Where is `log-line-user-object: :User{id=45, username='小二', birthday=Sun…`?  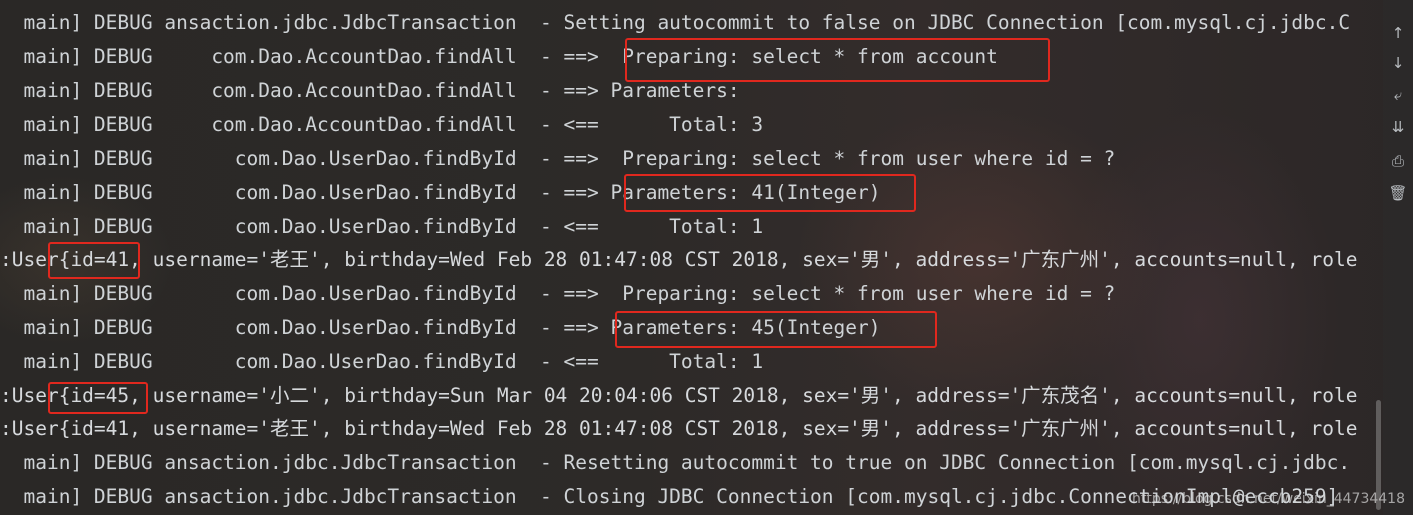
log-line-user-object: :User{id=45, username='小二', birthday=Sun… is located at coordinates (679, 395).